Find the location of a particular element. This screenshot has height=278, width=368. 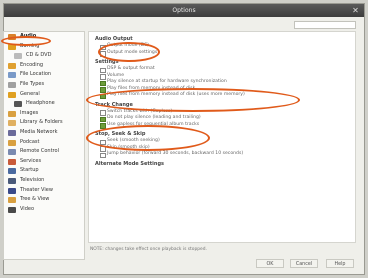

sidebar-item-cd-dvd: CD & DVD is located at coordinates (44, 56).